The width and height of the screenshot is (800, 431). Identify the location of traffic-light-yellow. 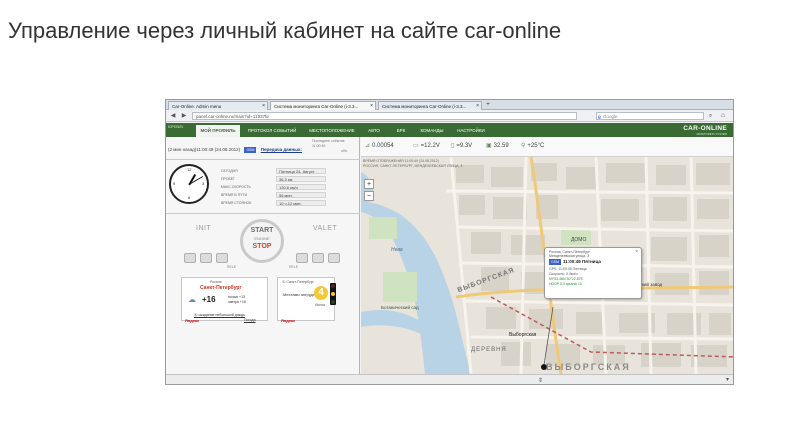
(333, 294).